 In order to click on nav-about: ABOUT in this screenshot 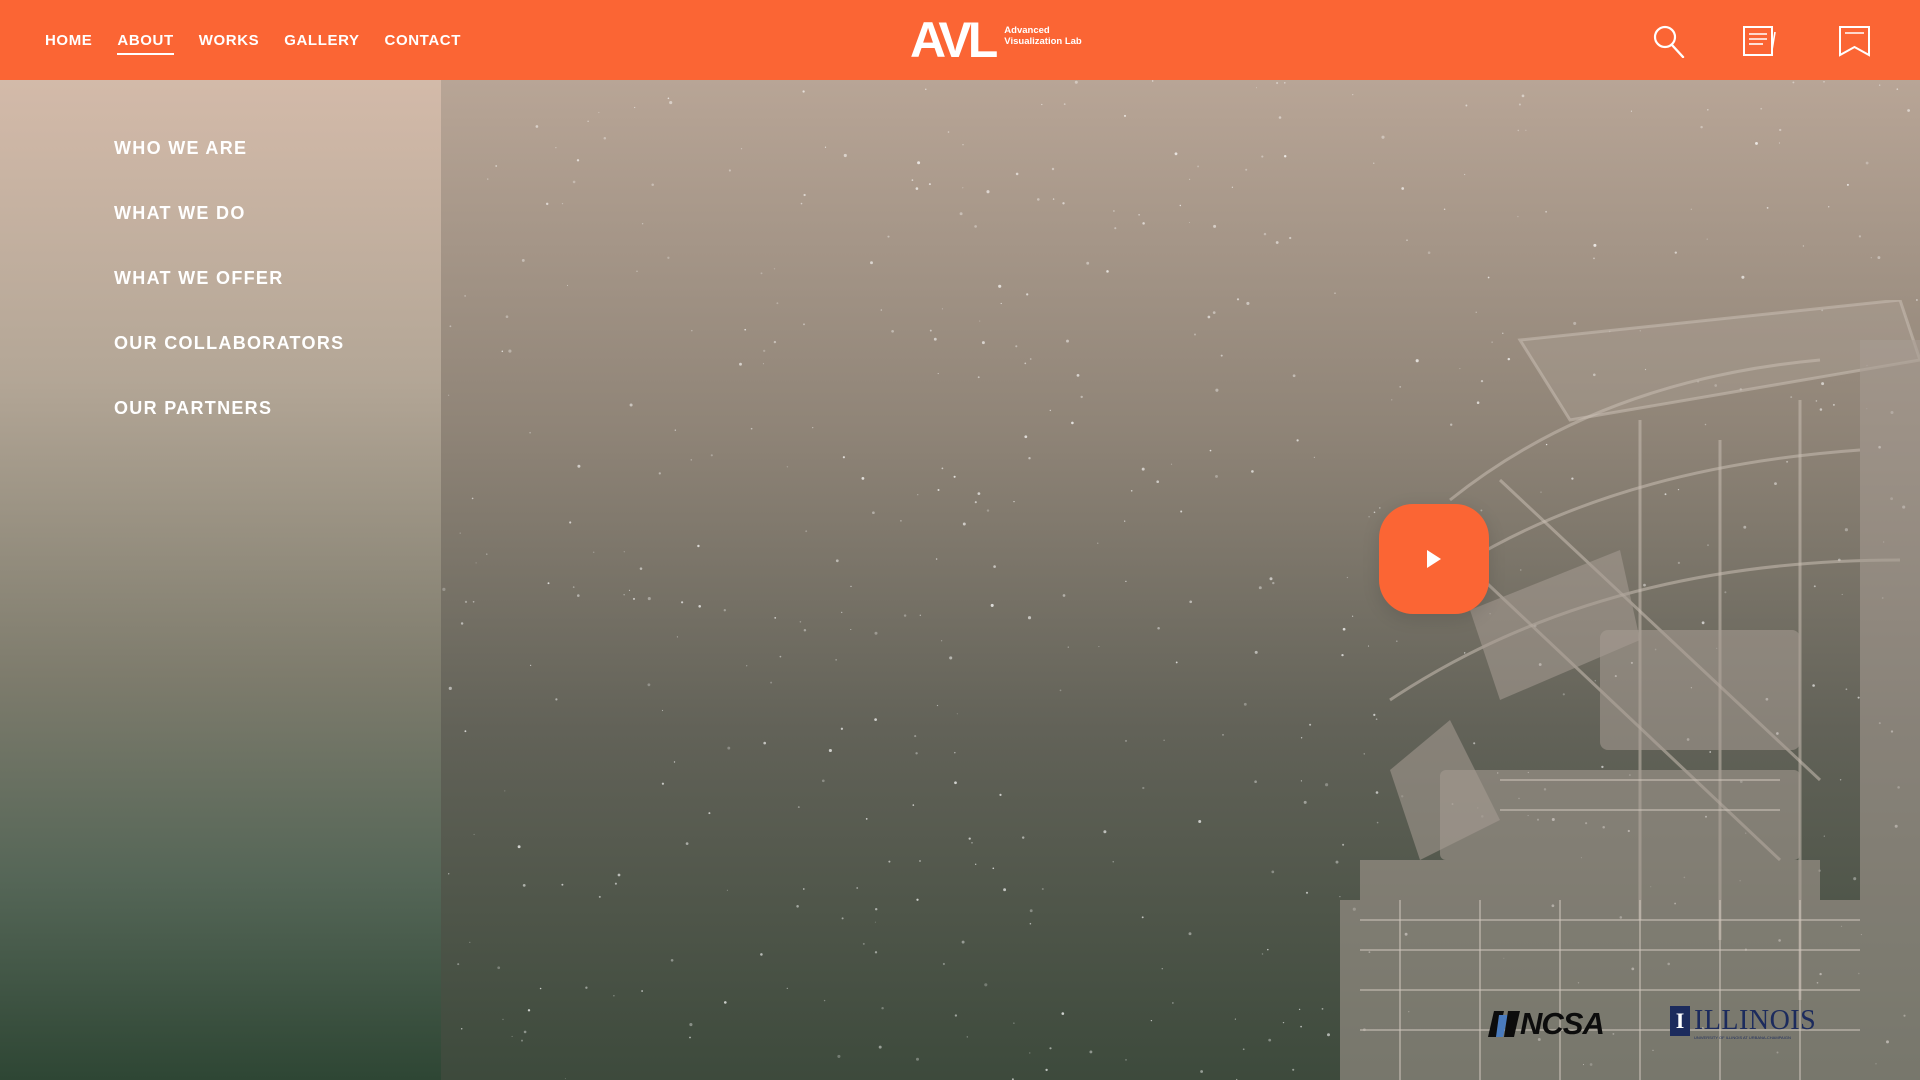, I will do `click(146, 40)`.